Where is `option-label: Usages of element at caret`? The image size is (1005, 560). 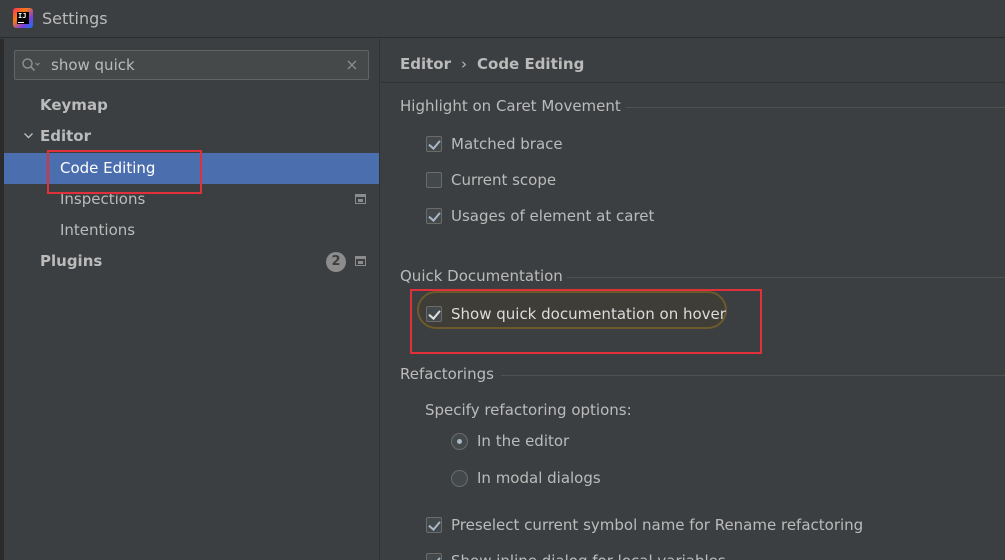
option-label: Usages of element at caret is located at coordinates (553, 216).